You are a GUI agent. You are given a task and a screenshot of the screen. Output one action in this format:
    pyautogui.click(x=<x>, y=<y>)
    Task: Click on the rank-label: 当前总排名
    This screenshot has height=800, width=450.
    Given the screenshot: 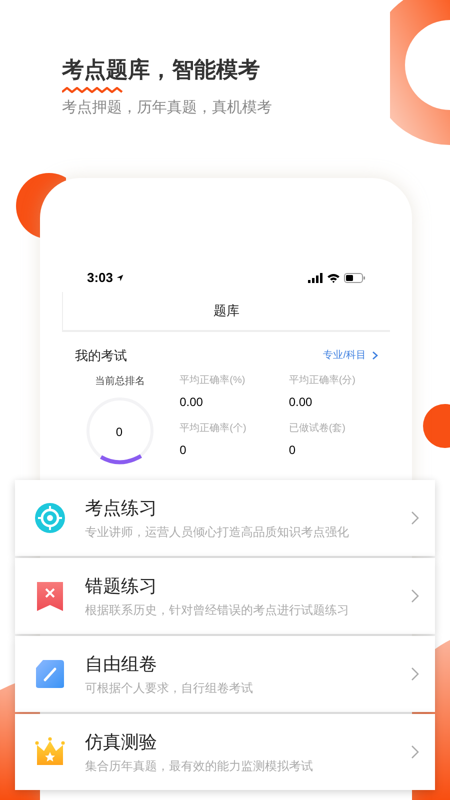 What is the action you would take?
    pyautogui.click(x=119, y=381)
    